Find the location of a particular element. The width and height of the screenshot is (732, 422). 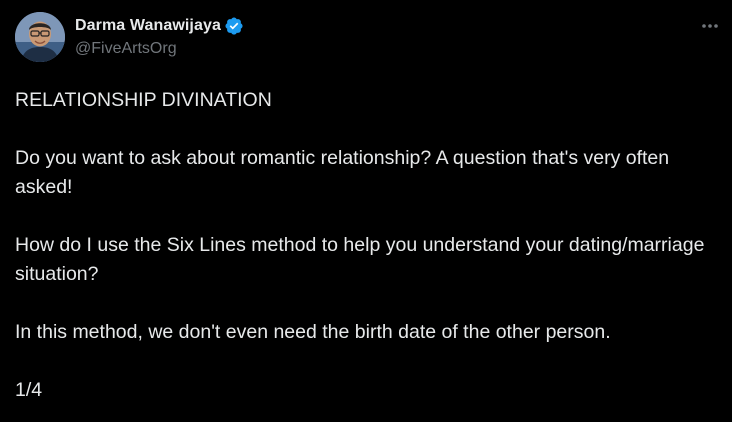

more-options-button is located at coordinates (710, 26).